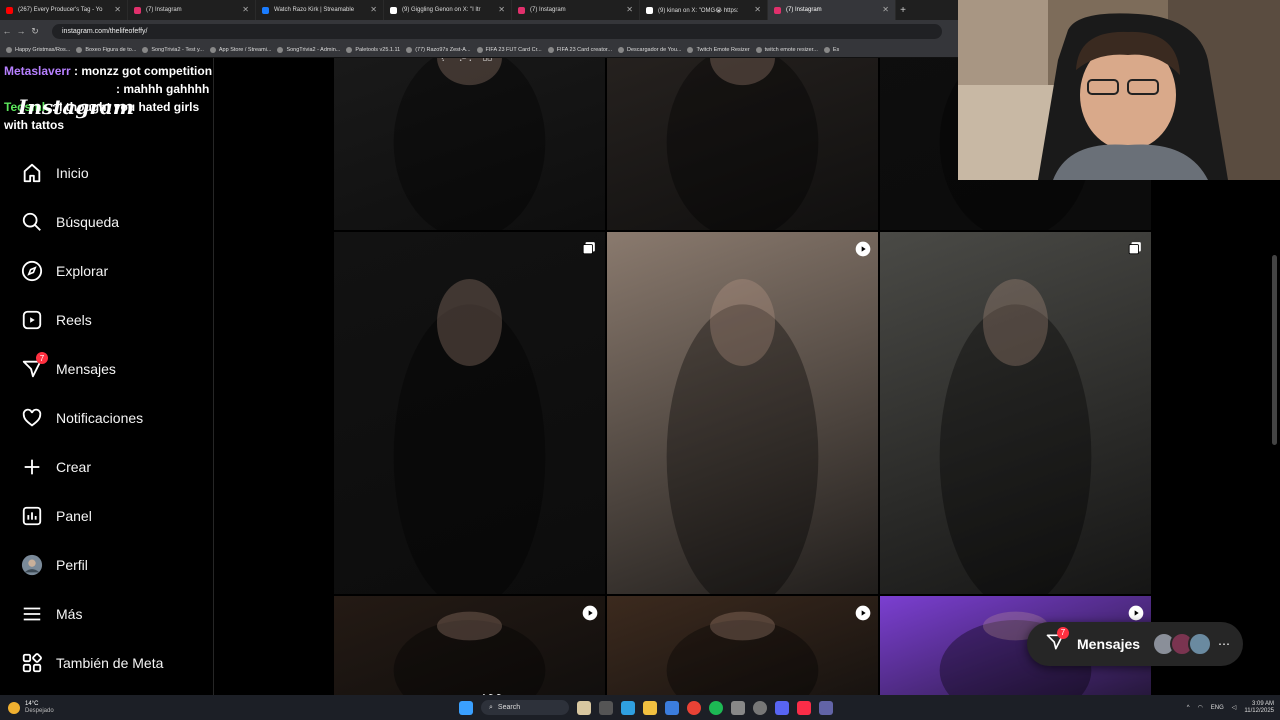 Image resolution: width=1280 pixels, height=720 pixels. What do you see at coordinates (742, 144) in the screenshot?
I see `post-thumbnail: things i am insecure about·̩̩̥͙ ₊˚✩⋆` at bounding box center [742, 144].